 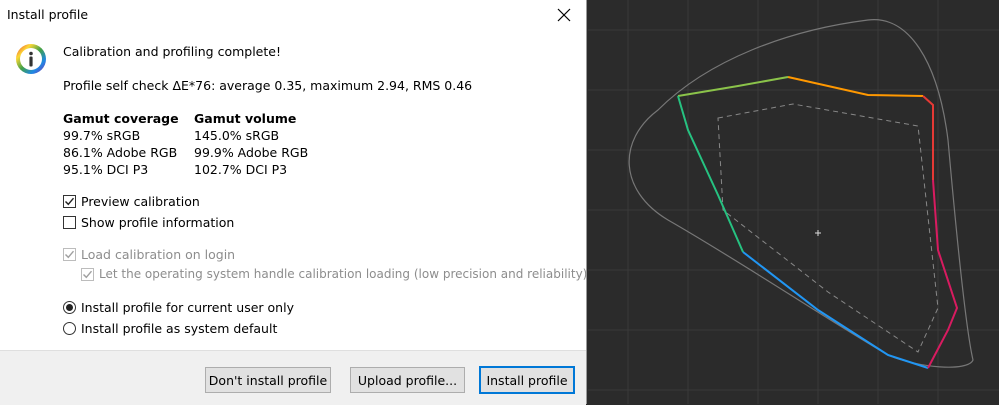 I want to click on gamut-coverage-dci-p3: 95.1% DCI P3, so click(x=106, y=169).